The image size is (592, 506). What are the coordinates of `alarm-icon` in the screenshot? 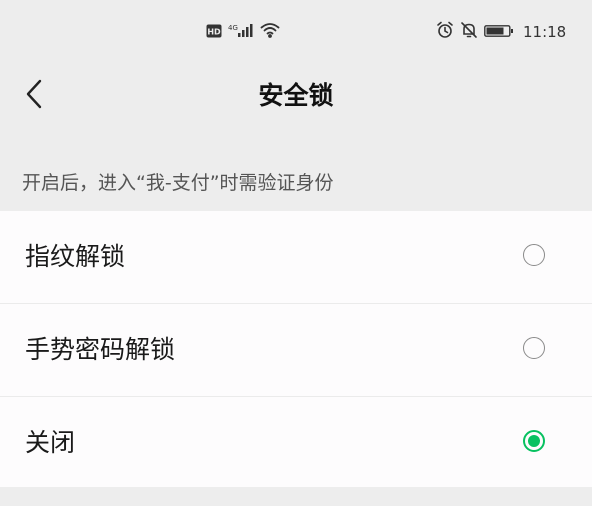 It's located at (445, 32).